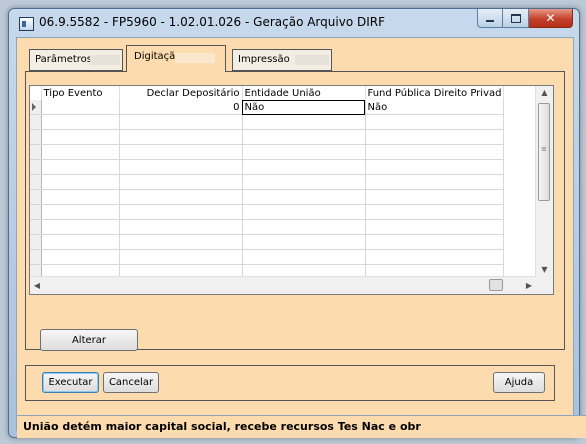  What do you see at coordinates (519, 382) in the screenshot?
I see `ajuda-button: Ajuda` at bounding box center [519, 382].